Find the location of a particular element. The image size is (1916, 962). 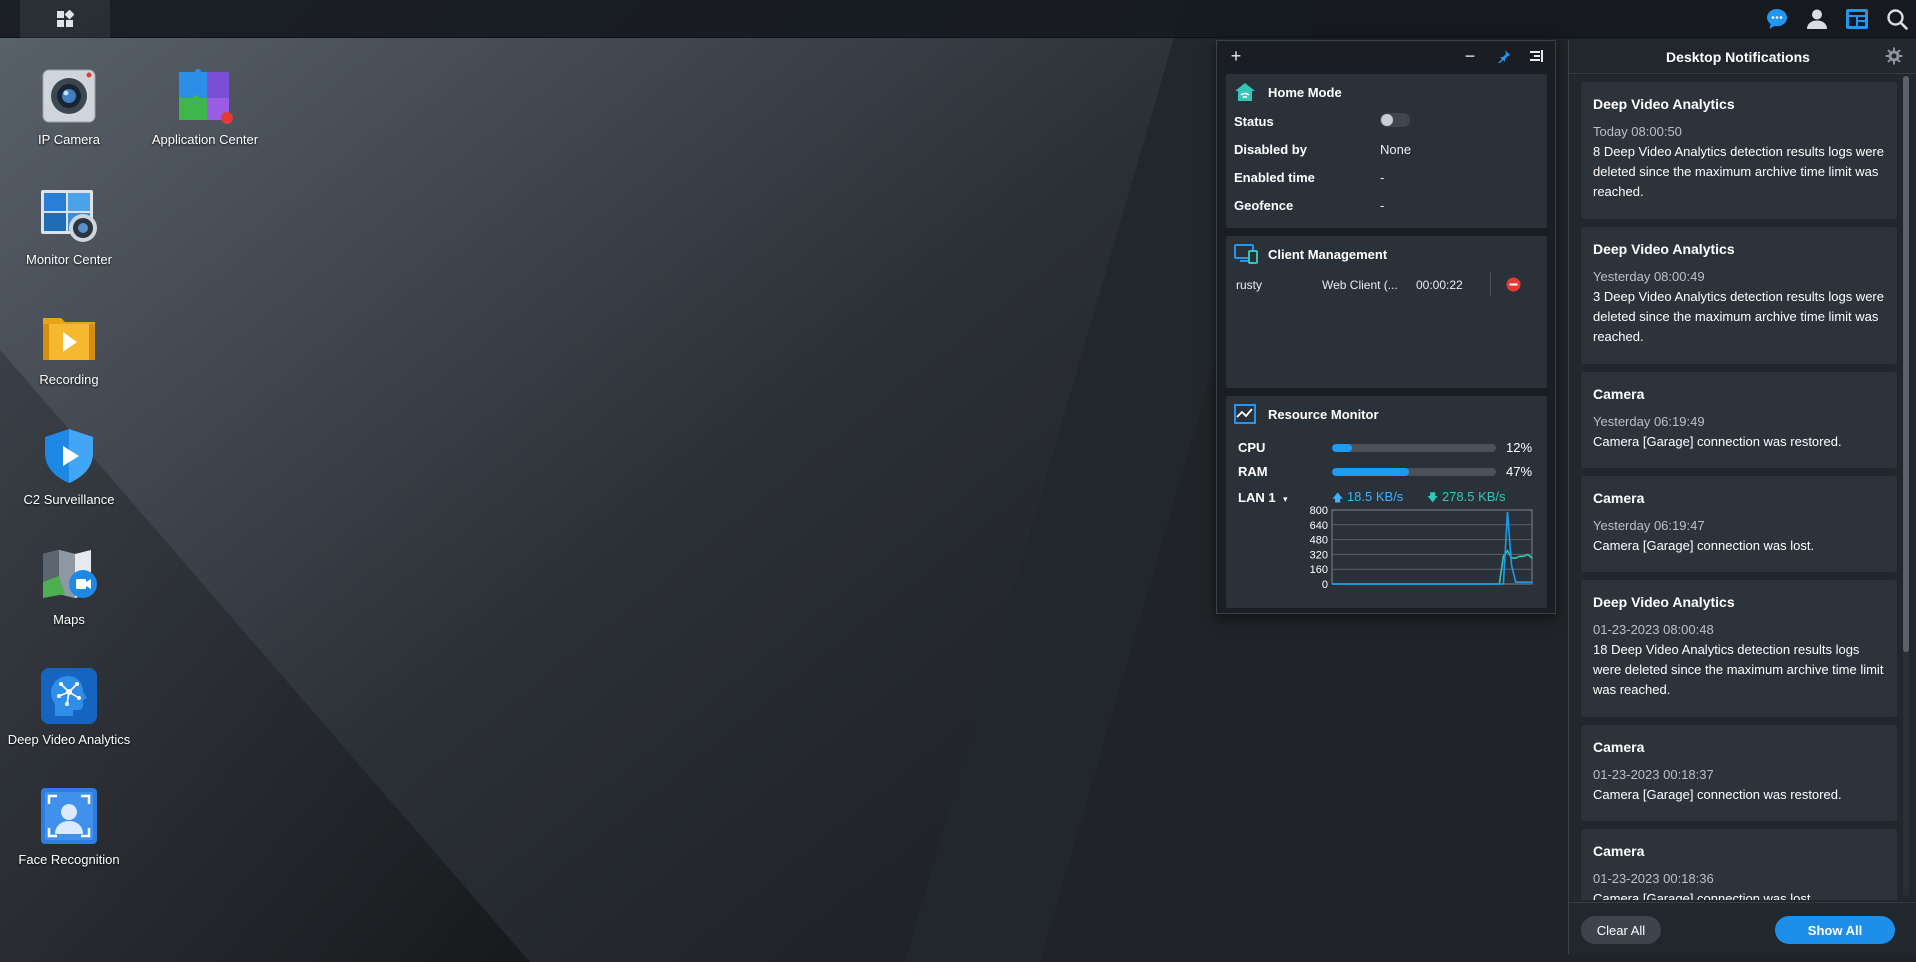

lan-selector: LAN 1 ▾ is located at coordinates (1263, 498).